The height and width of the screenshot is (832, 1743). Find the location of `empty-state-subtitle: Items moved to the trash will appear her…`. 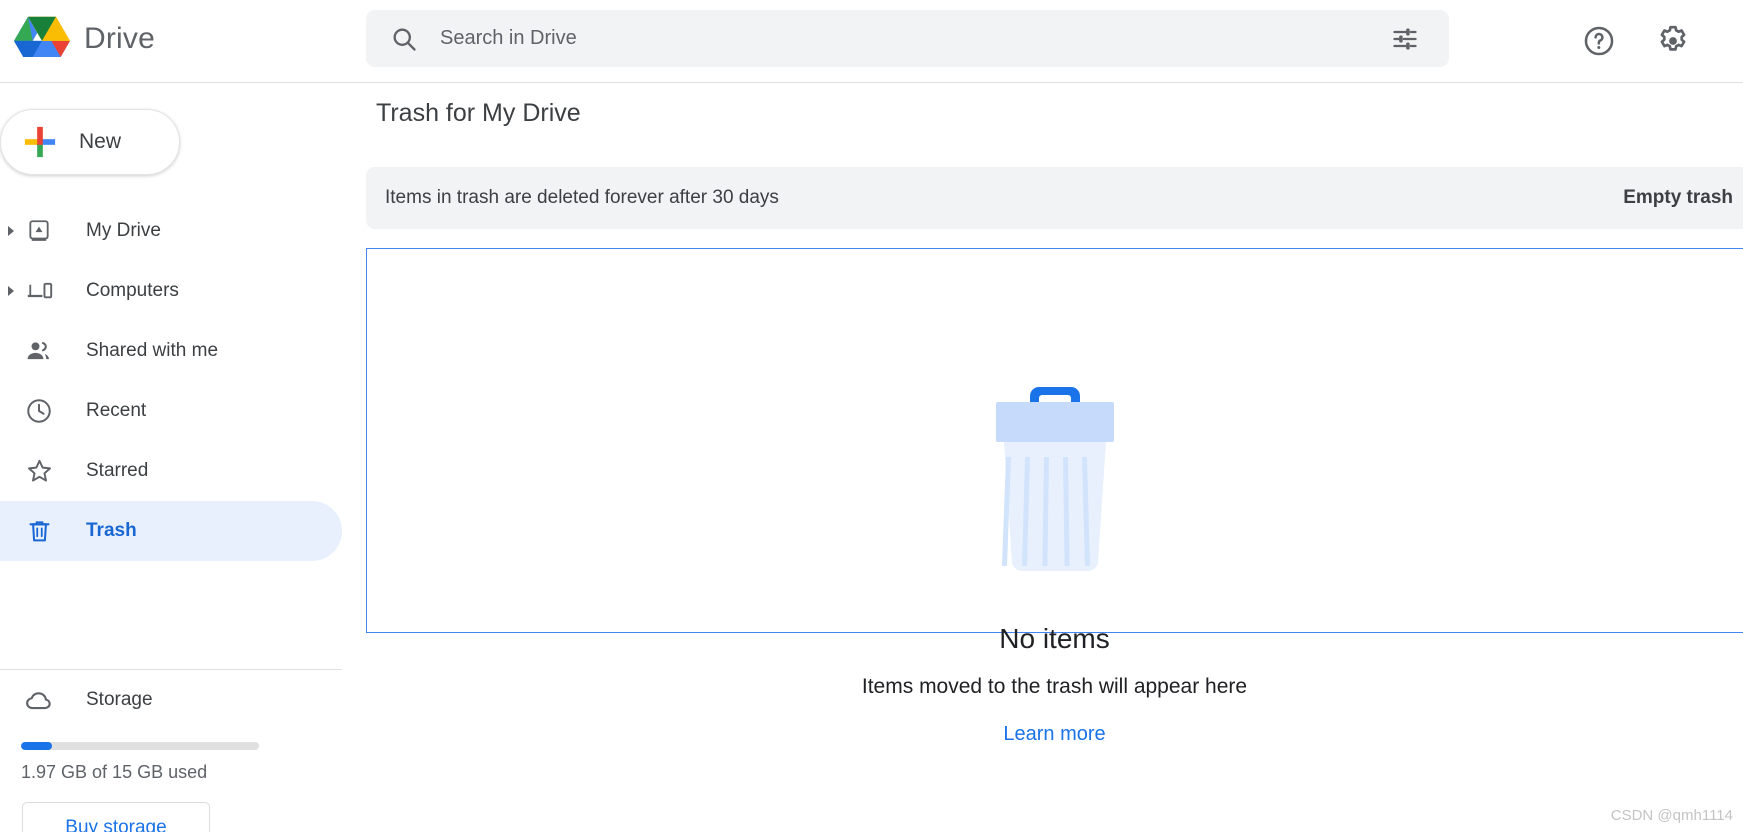

empty-state-subtitle: Items moved to the trash will appear her… is located at coordinates (1054, 686).